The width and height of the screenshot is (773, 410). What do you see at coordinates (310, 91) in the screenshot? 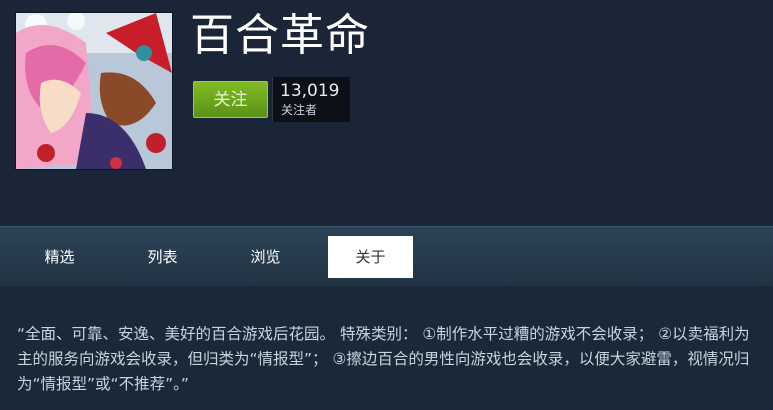
I see `follower-count: 13,019` at bounding box center [310, 91].